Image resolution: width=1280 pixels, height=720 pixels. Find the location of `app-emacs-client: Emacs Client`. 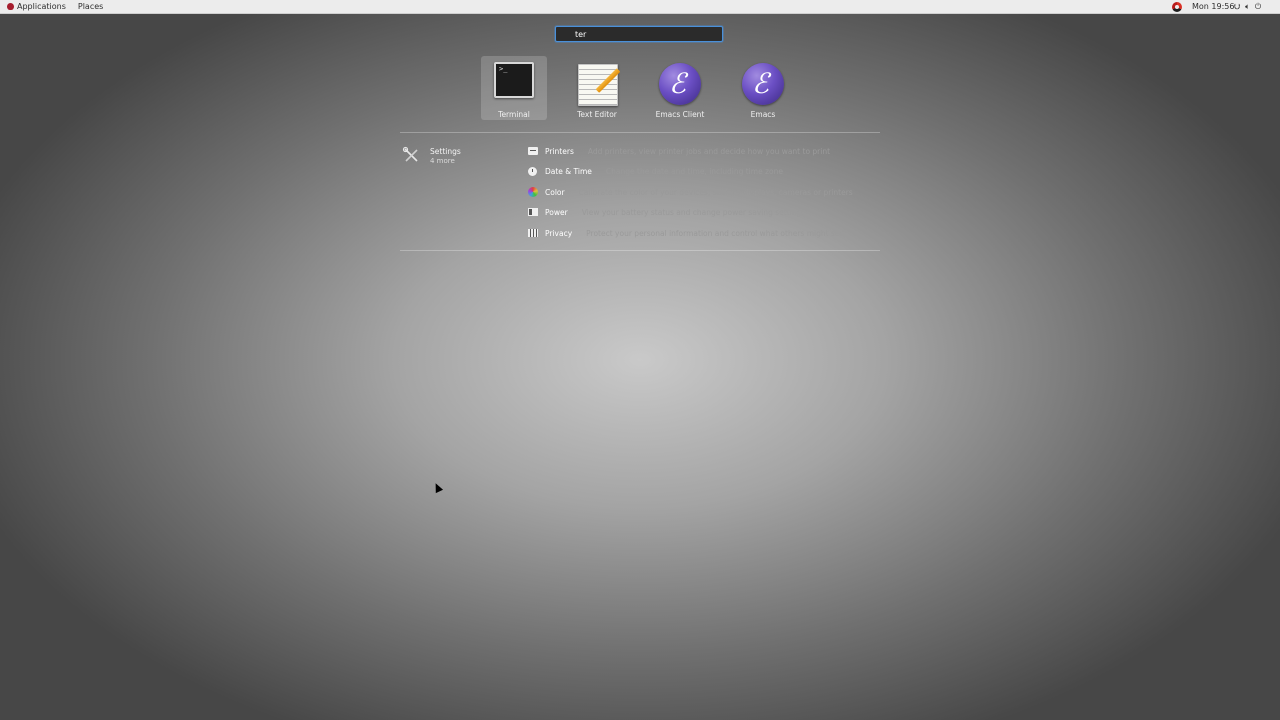

app-emacs-client: Emacs Client is located at coordinates (680, 88).